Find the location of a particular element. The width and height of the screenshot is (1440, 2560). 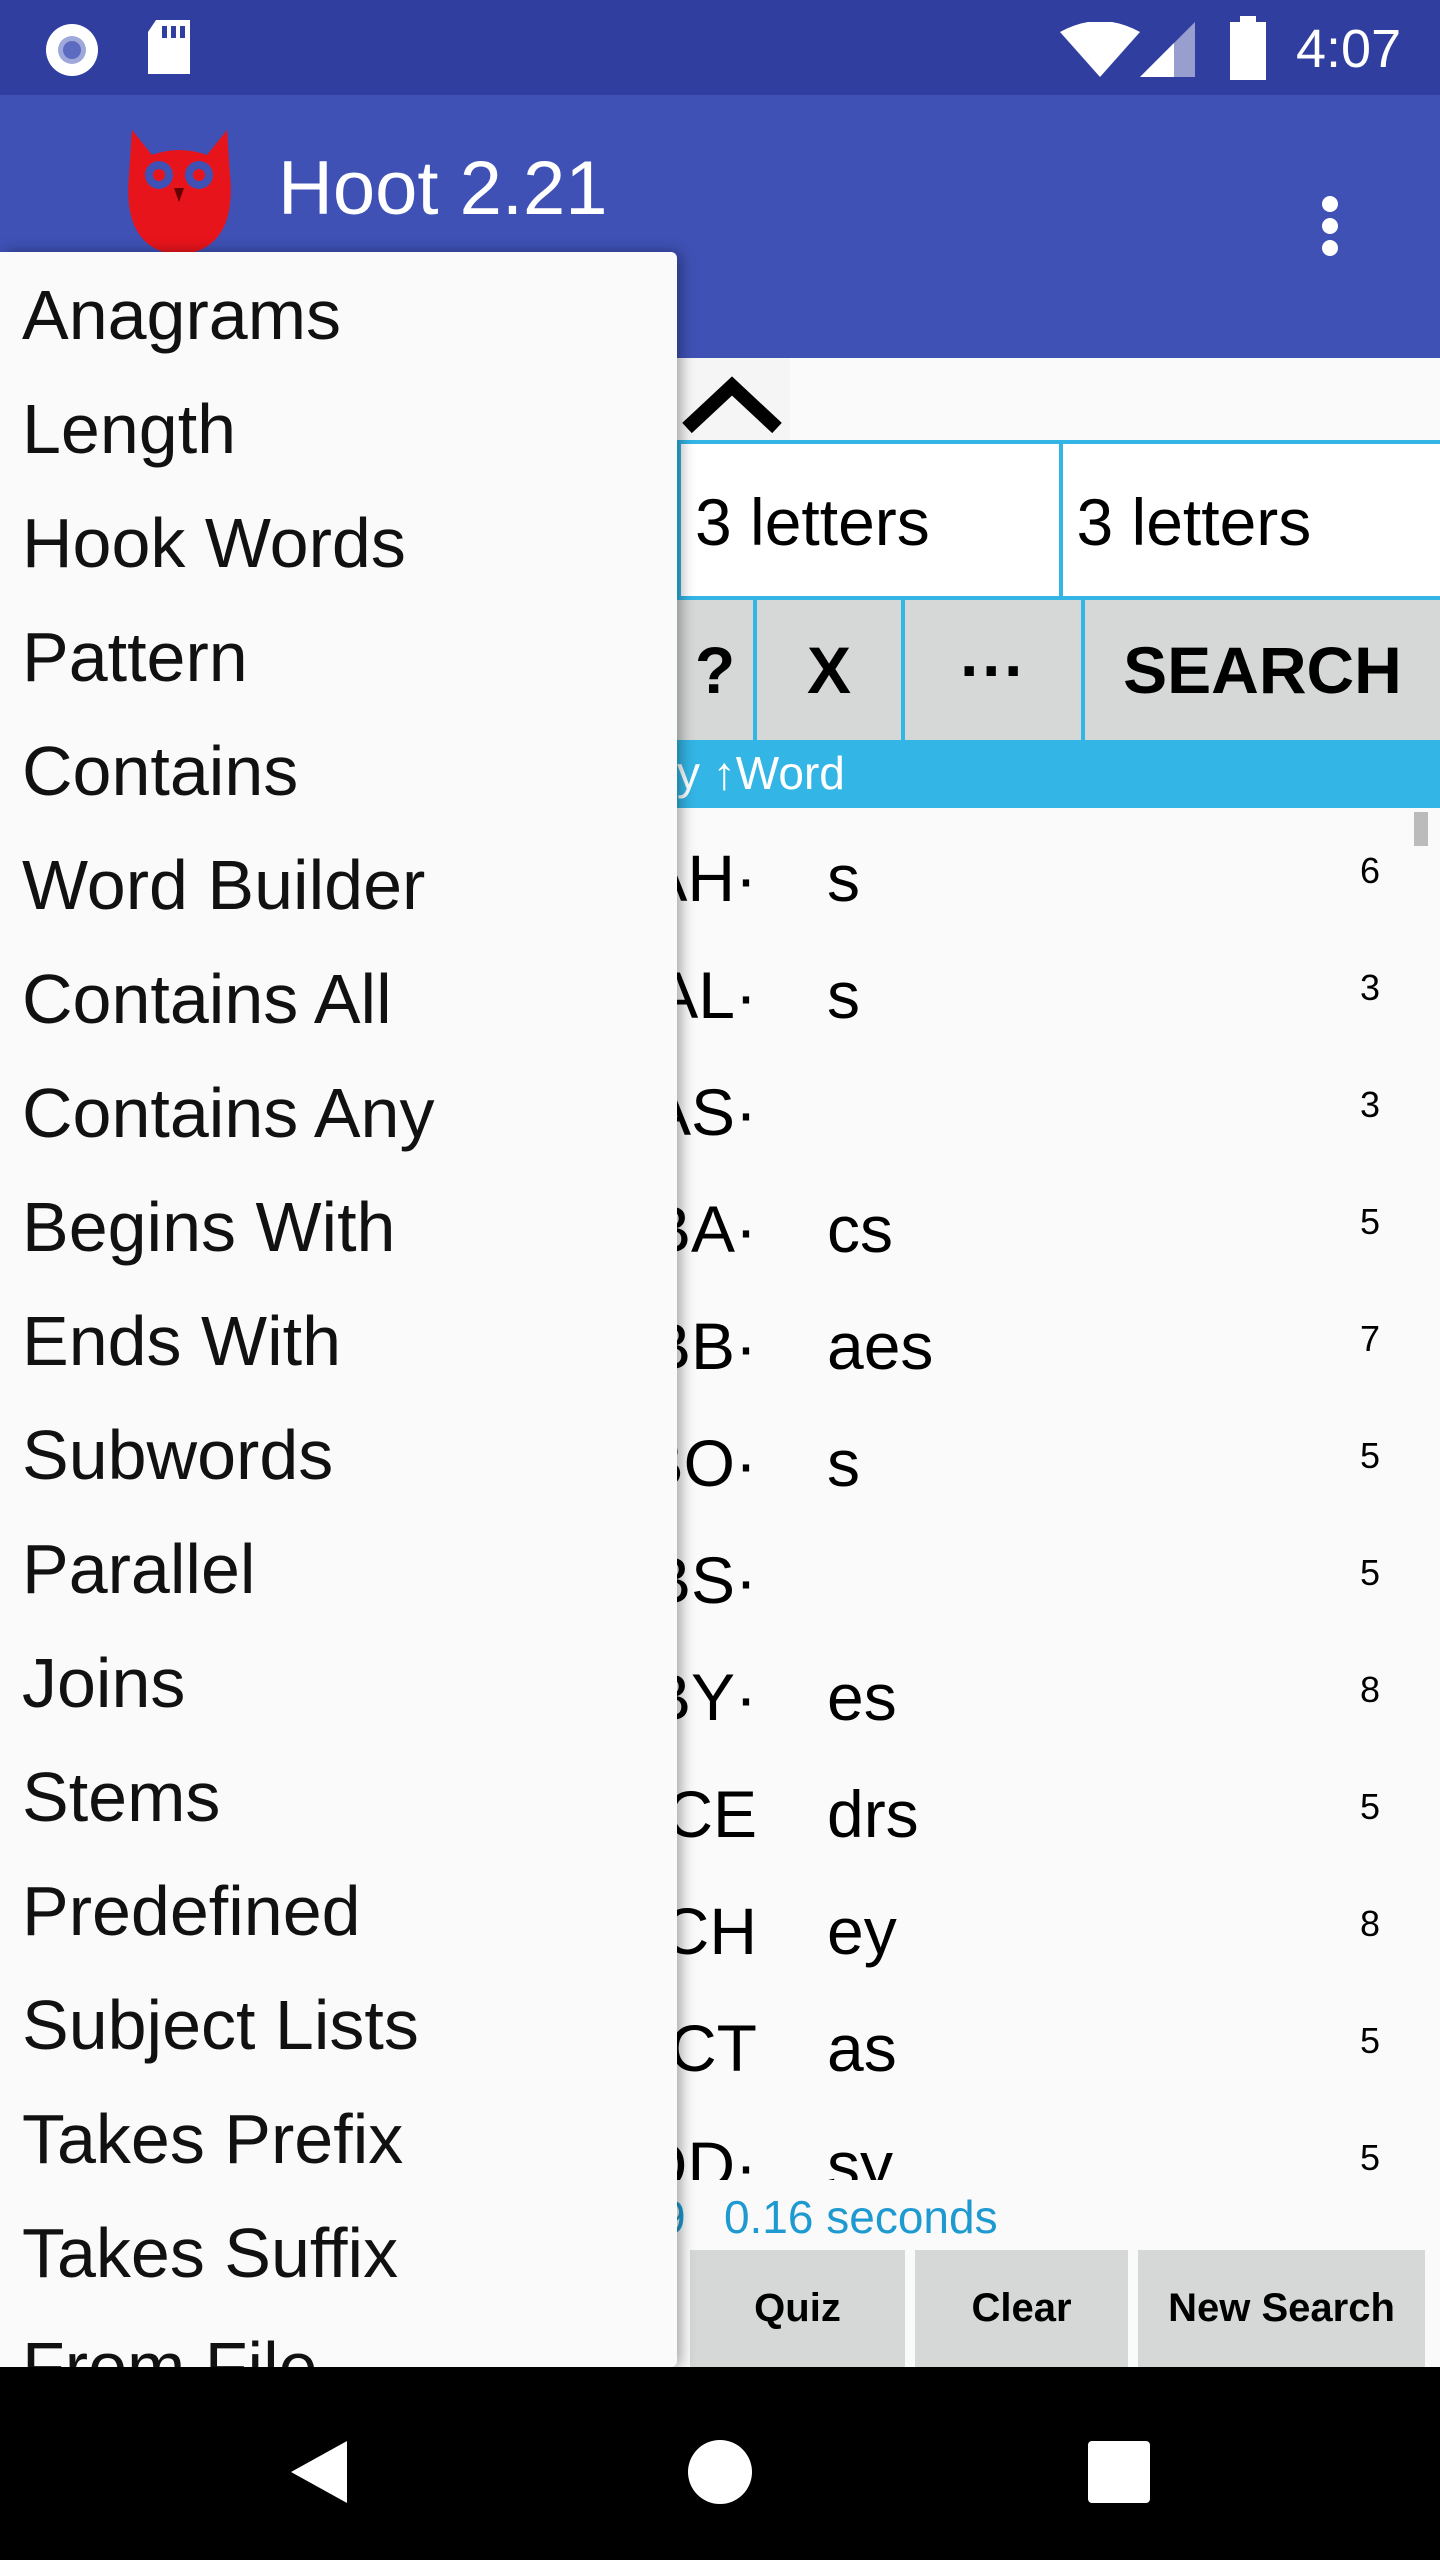

scrollbar is located at coordinates (1421, 829).